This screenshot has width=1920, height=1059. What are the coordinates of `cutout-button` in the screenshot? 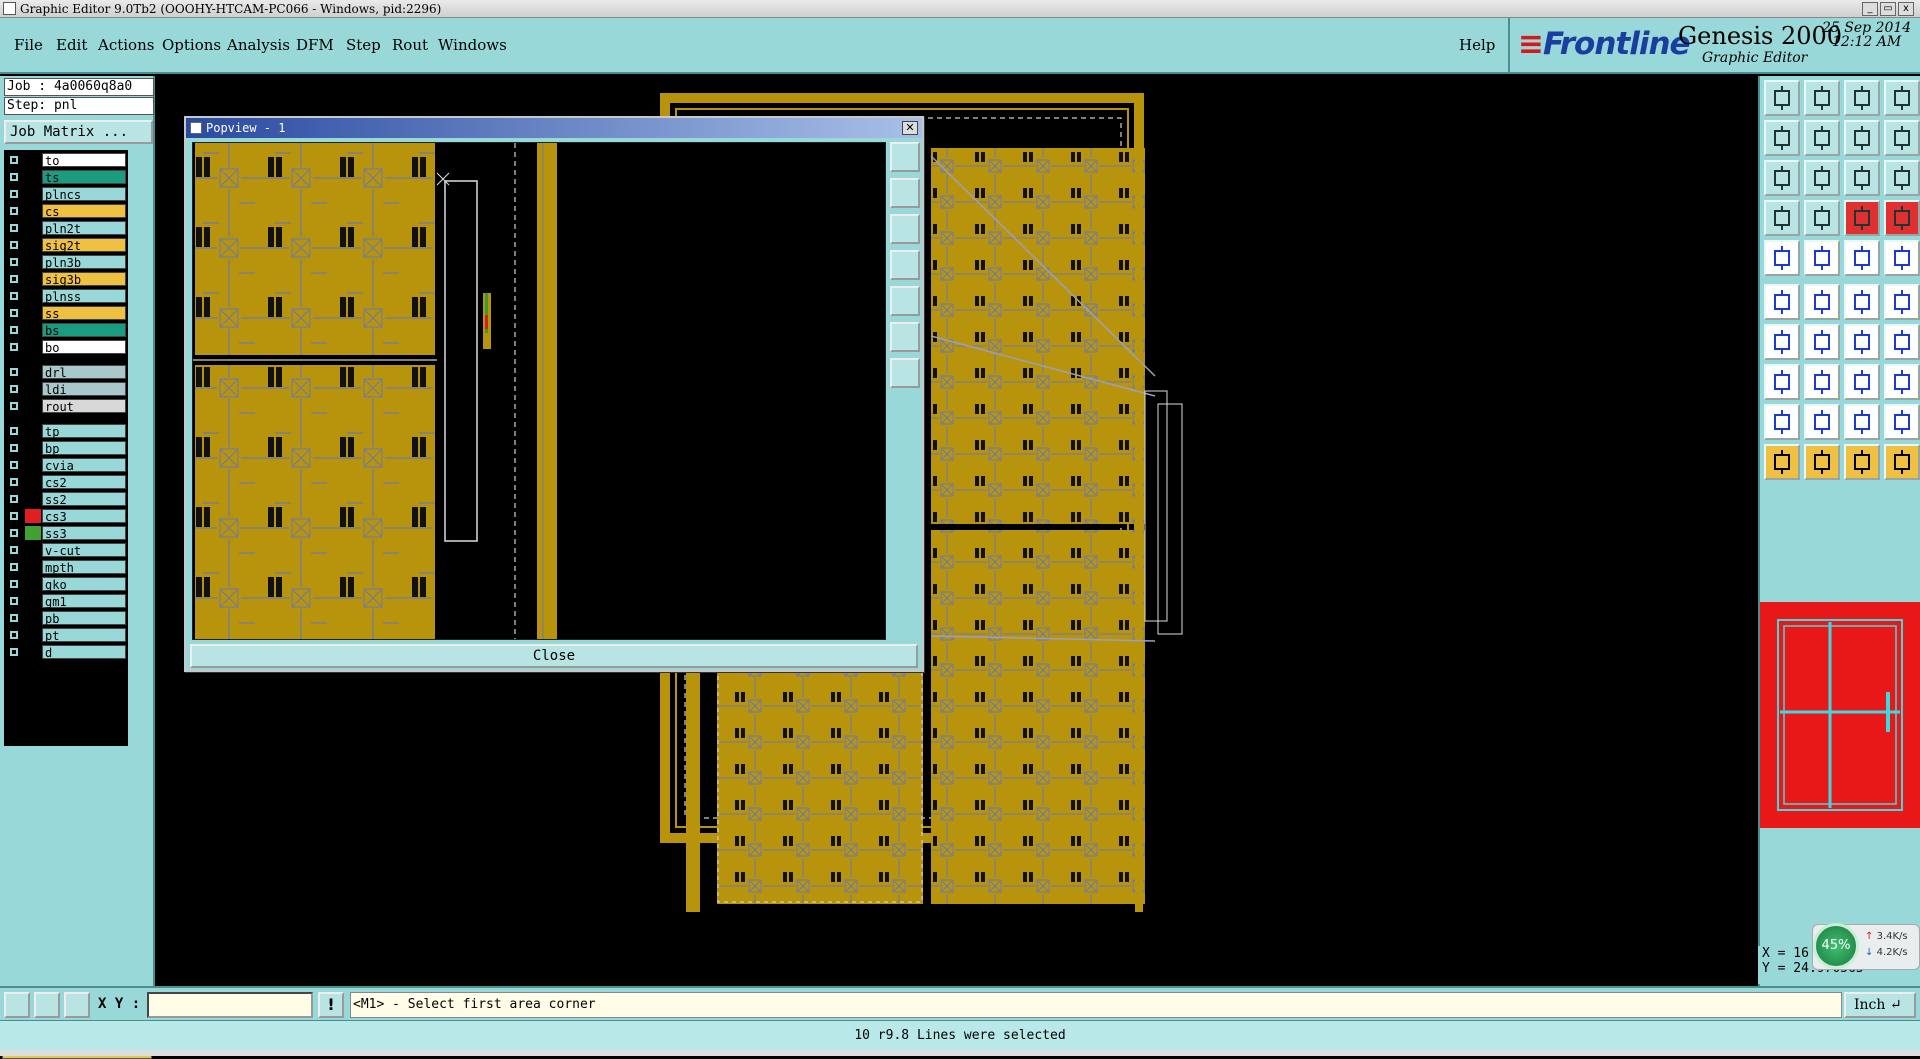 It's located at (1902, 422).